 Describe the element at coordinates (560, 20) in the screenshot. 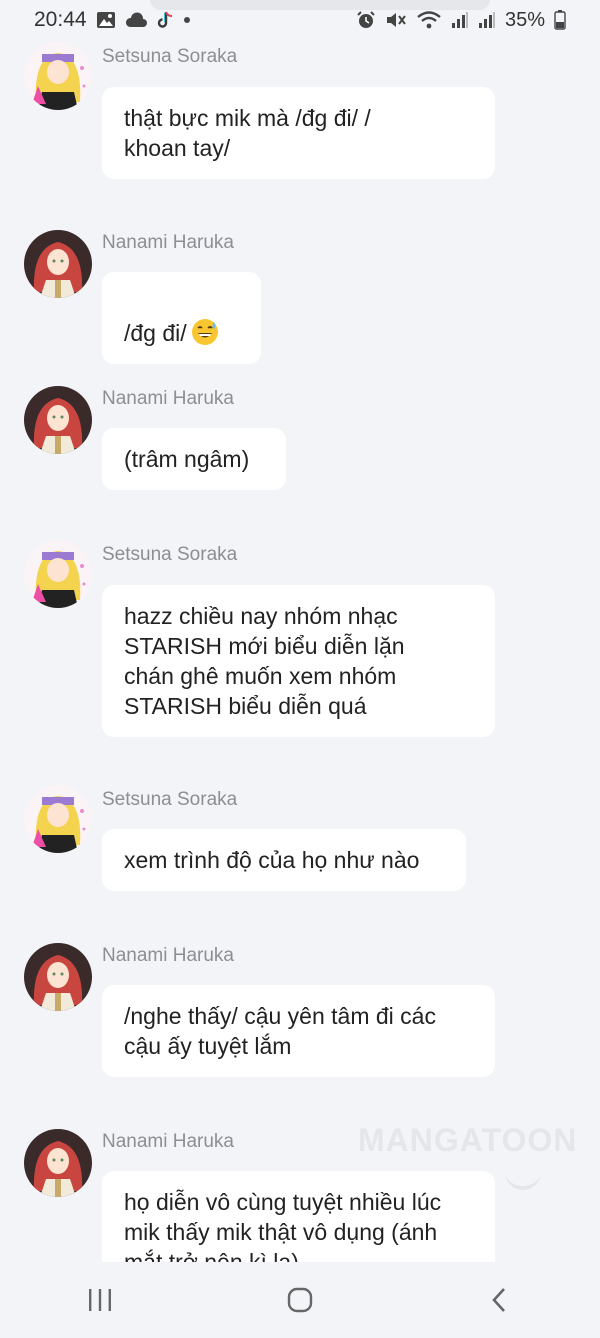

I see `battery-icon` at that location.